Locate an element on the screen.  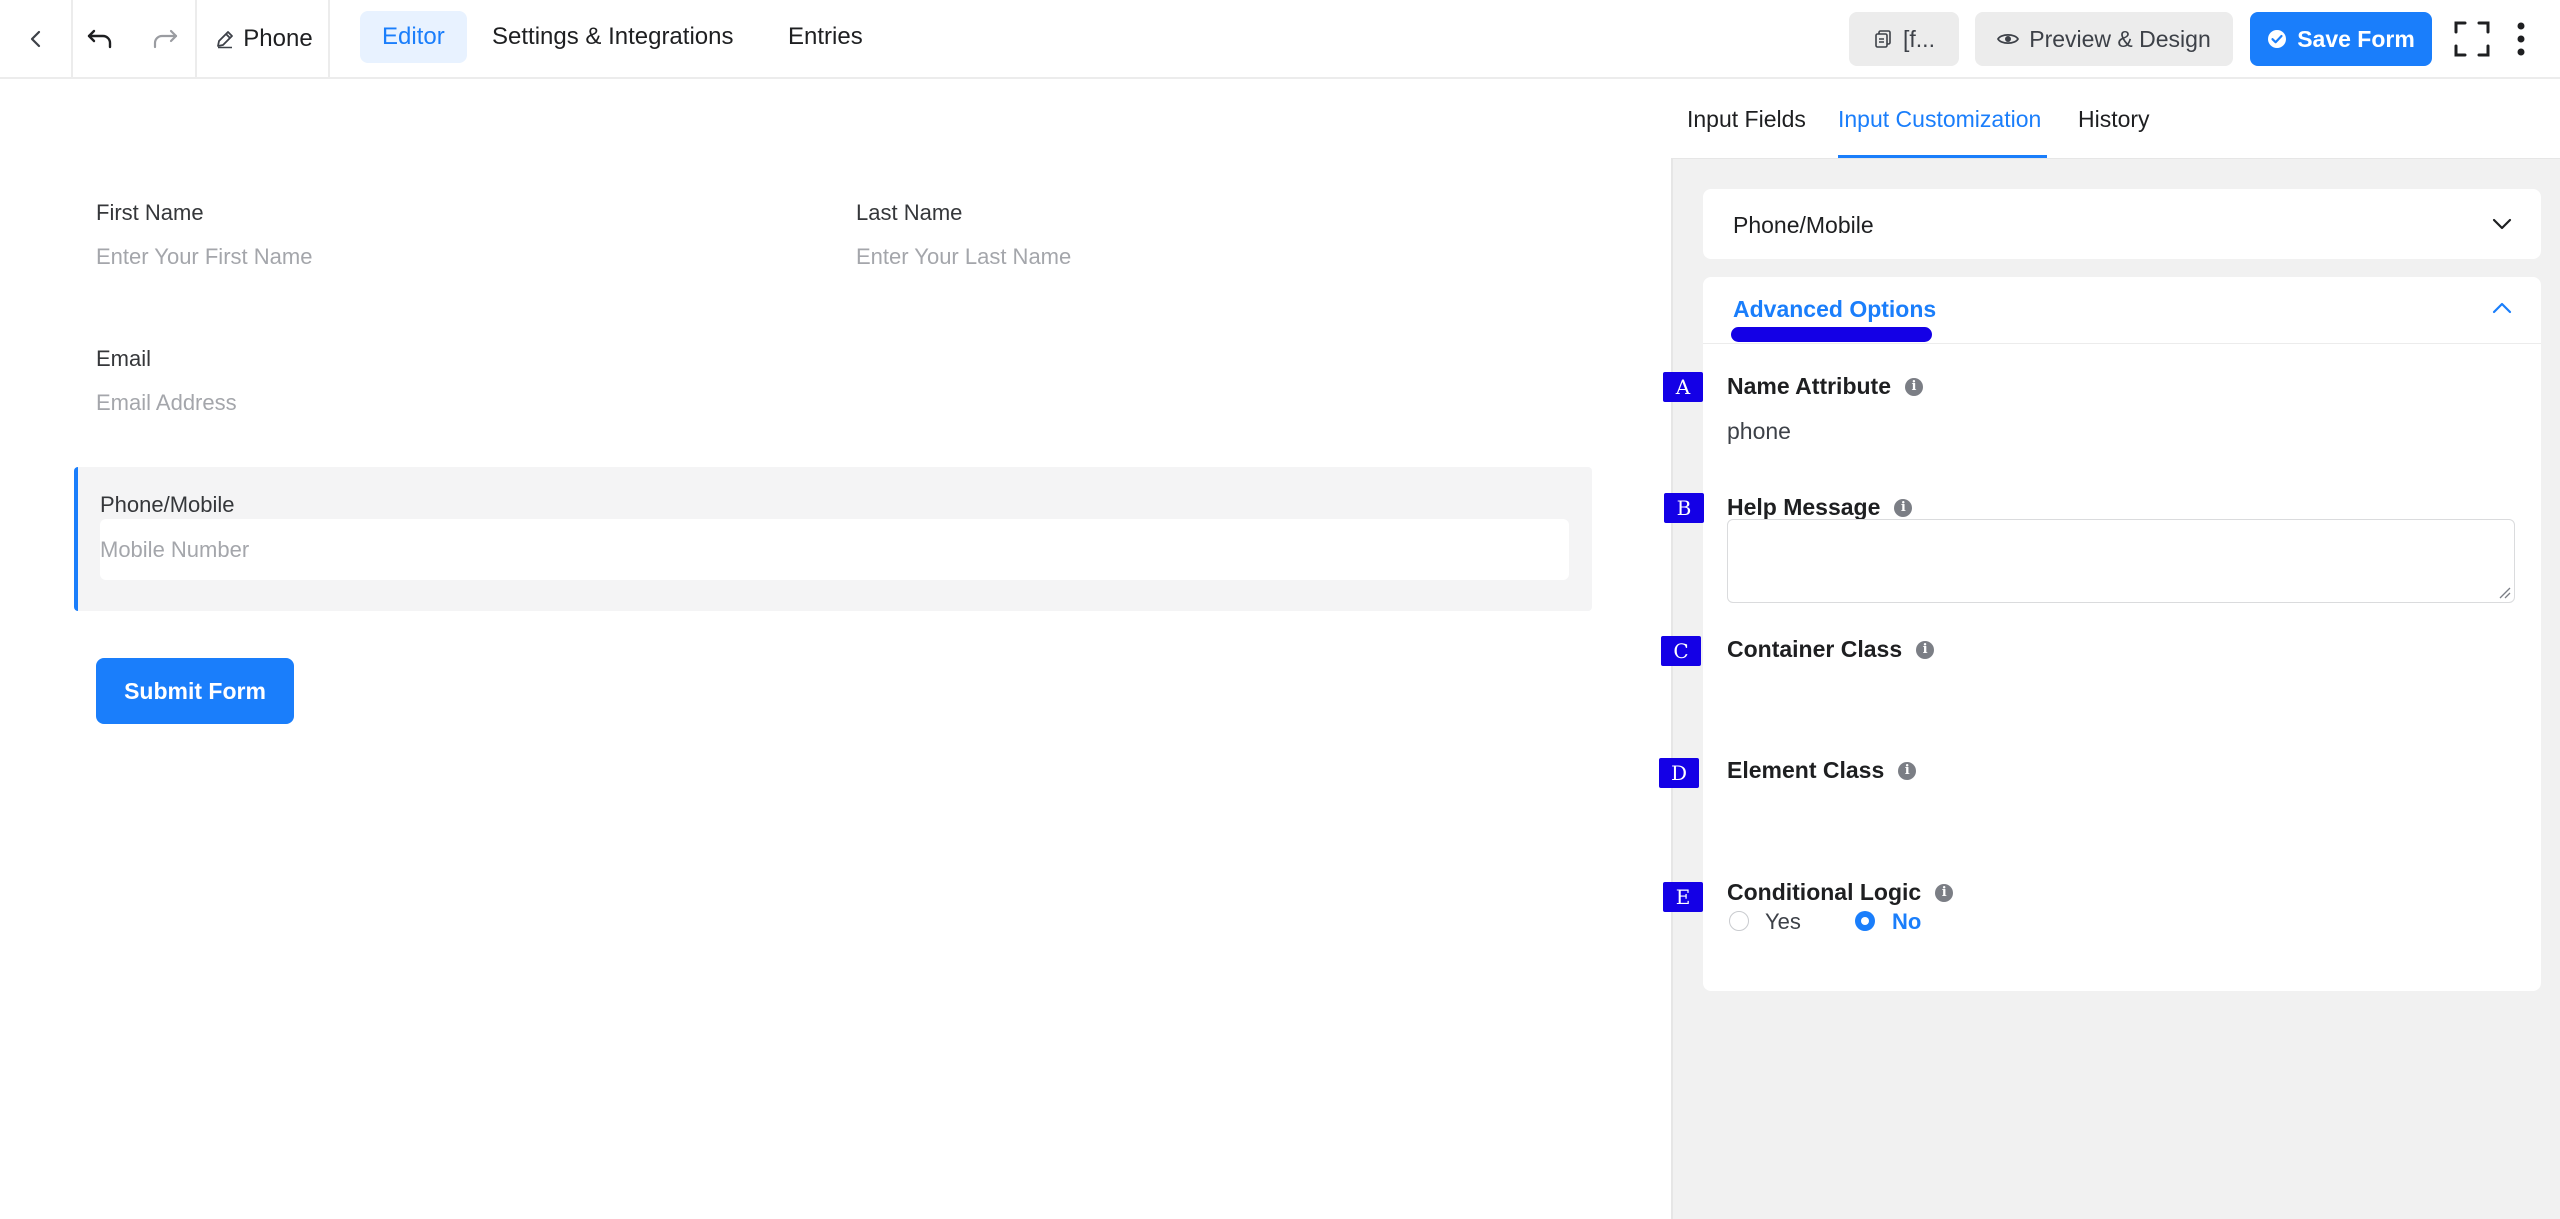
tab-input-fields-label: Input Fields is located at coordinates (1746, 118).